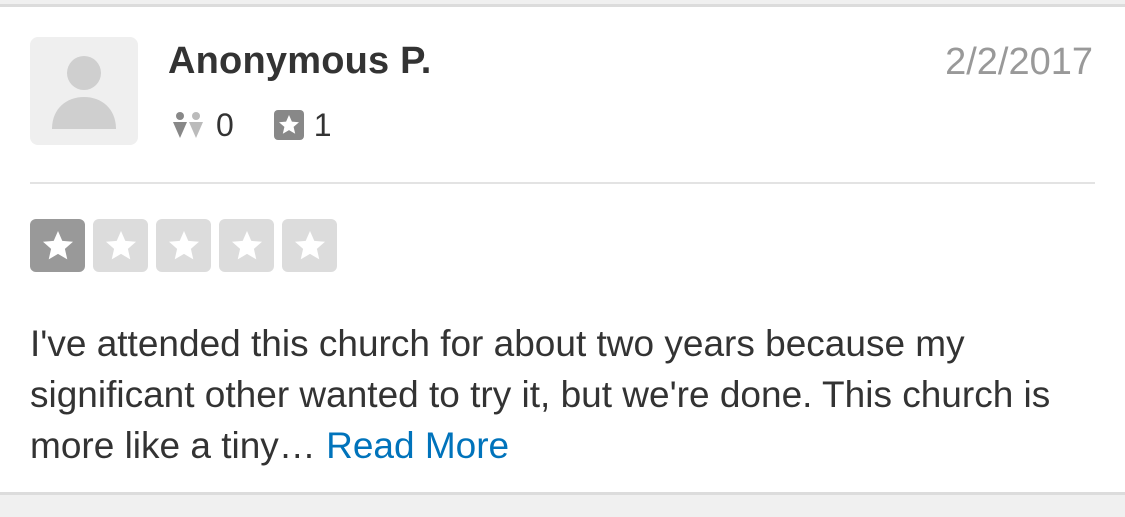 This screenshot has width=1125, height=517. Describe the element at coordinates (300, 61) in the screenshot. I see `reviewer-name: Anonymous P.` at that location.